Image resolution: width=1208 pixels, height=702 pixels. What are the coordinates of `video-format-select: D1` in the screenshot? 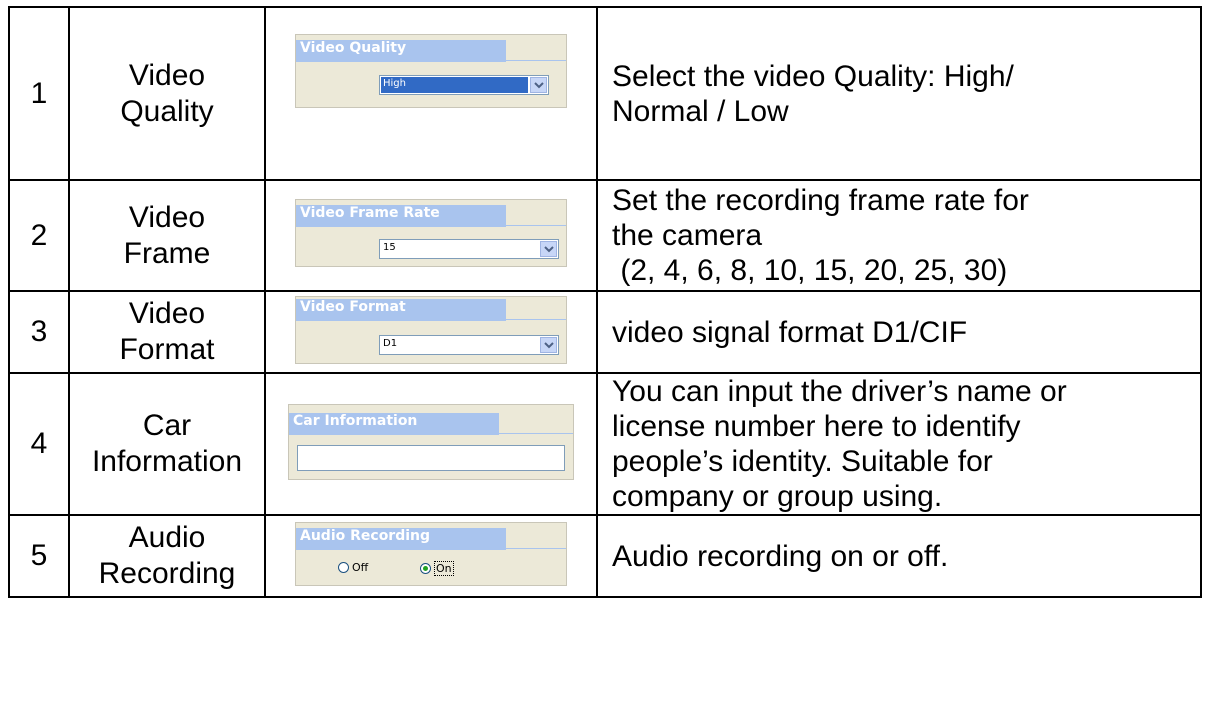 It's located at (469, 344).